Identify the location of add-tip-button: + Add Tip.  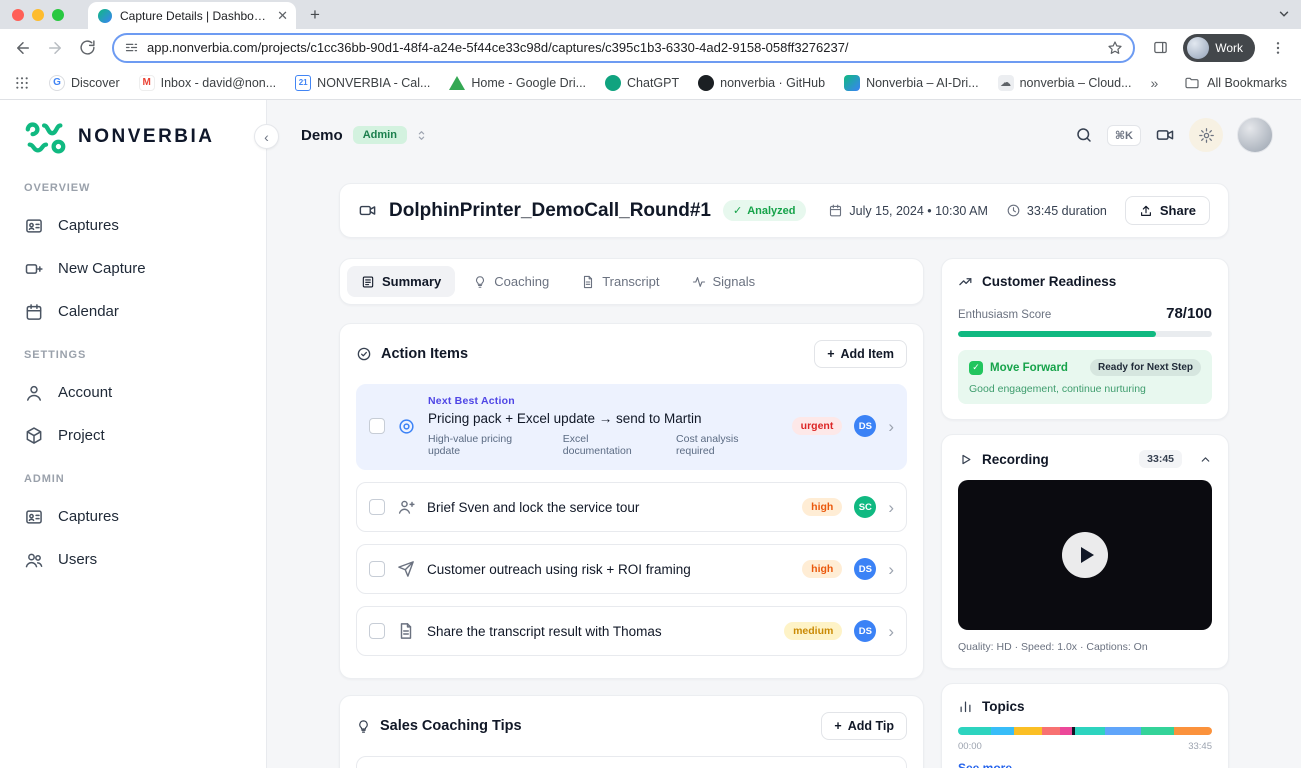
(864, 726).